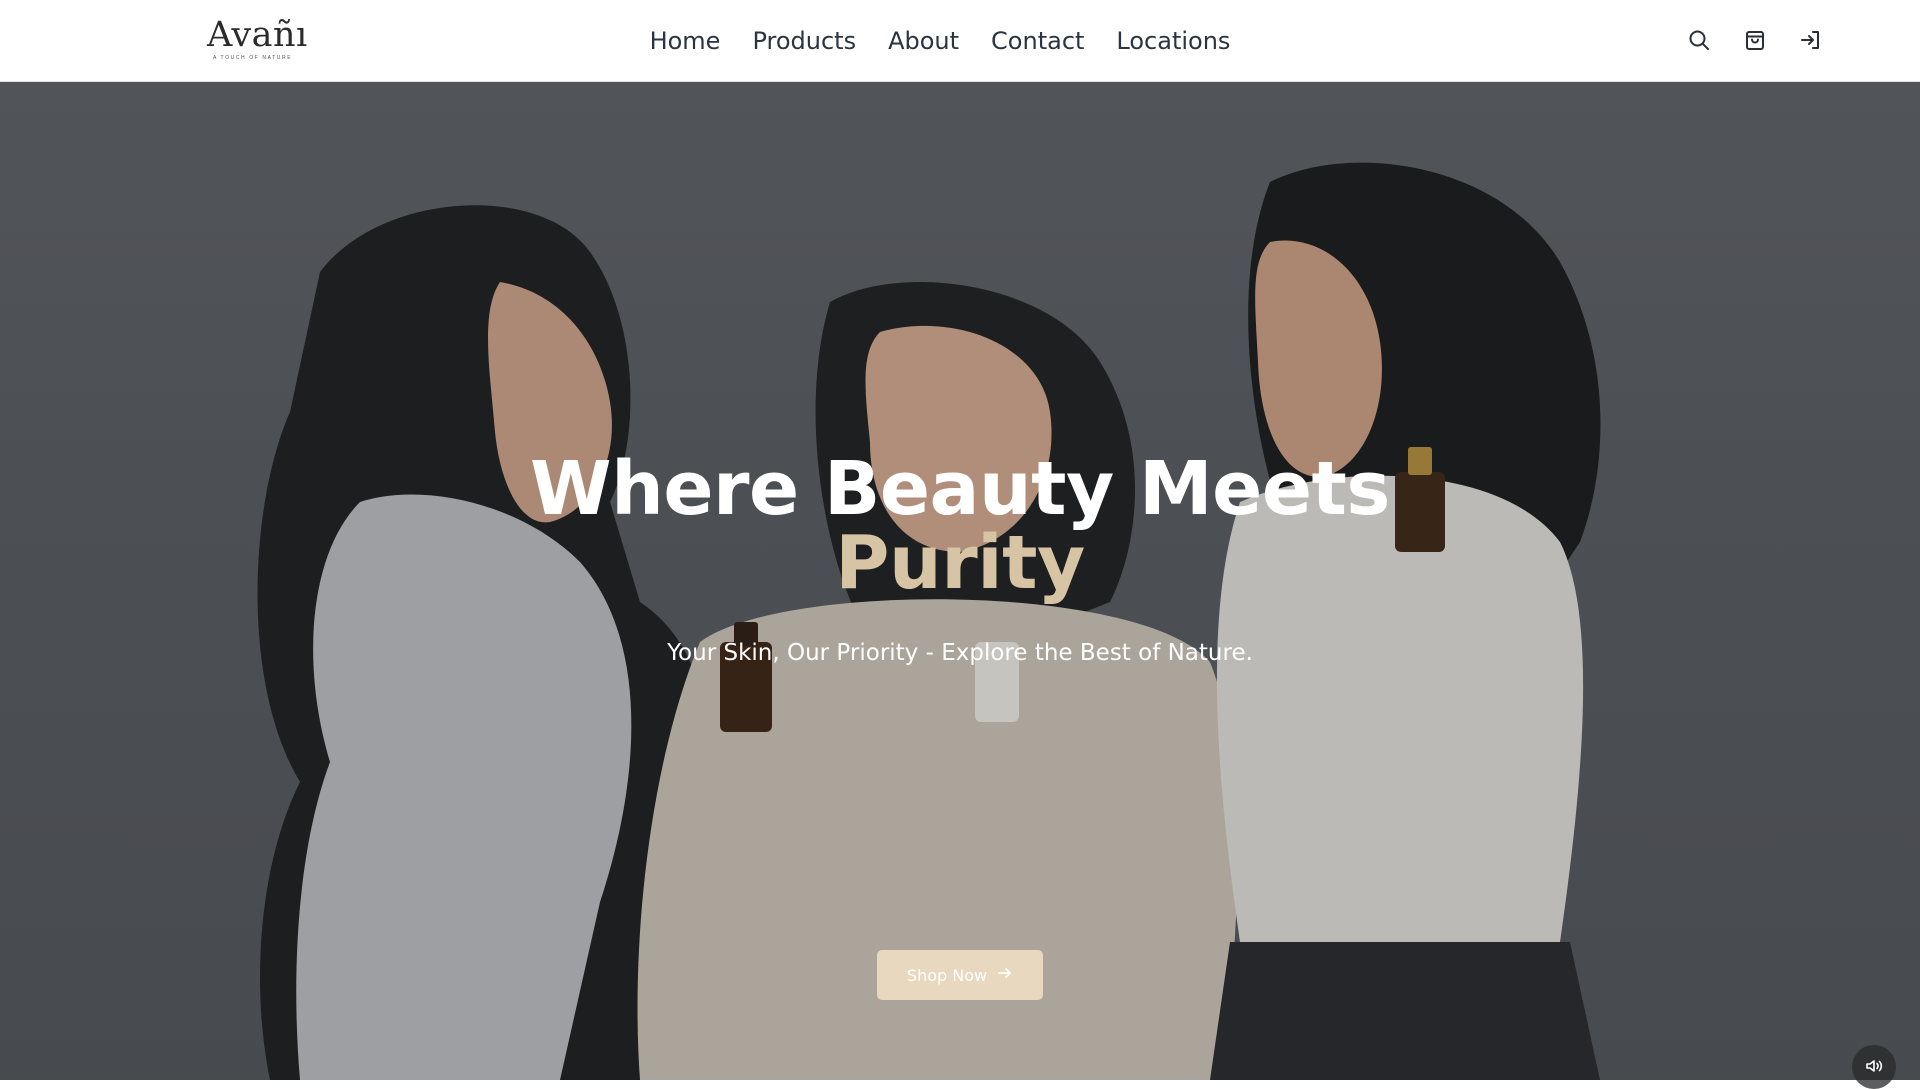  Describe the element at coordinates (1173, 41) in the screenshot. I see `nav-link-locations: Locations` at that location.